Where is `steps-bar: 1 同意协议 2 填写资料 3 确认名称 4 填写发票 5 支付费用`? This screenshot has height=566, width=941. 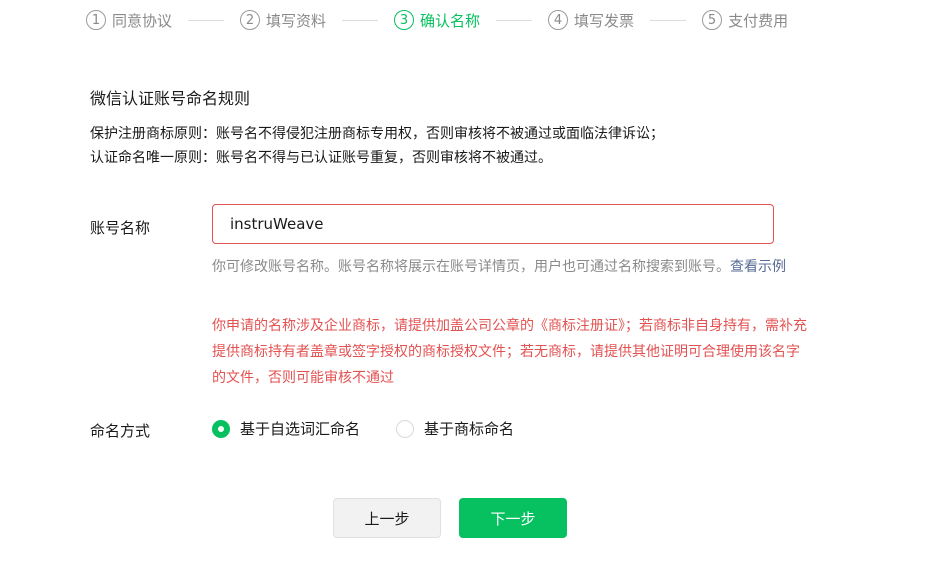
steps-bar: 1 同意协议 2 填写资料 3 确认名称 4 填写发票 5 支付费用 is located at coordinates (437, 20).